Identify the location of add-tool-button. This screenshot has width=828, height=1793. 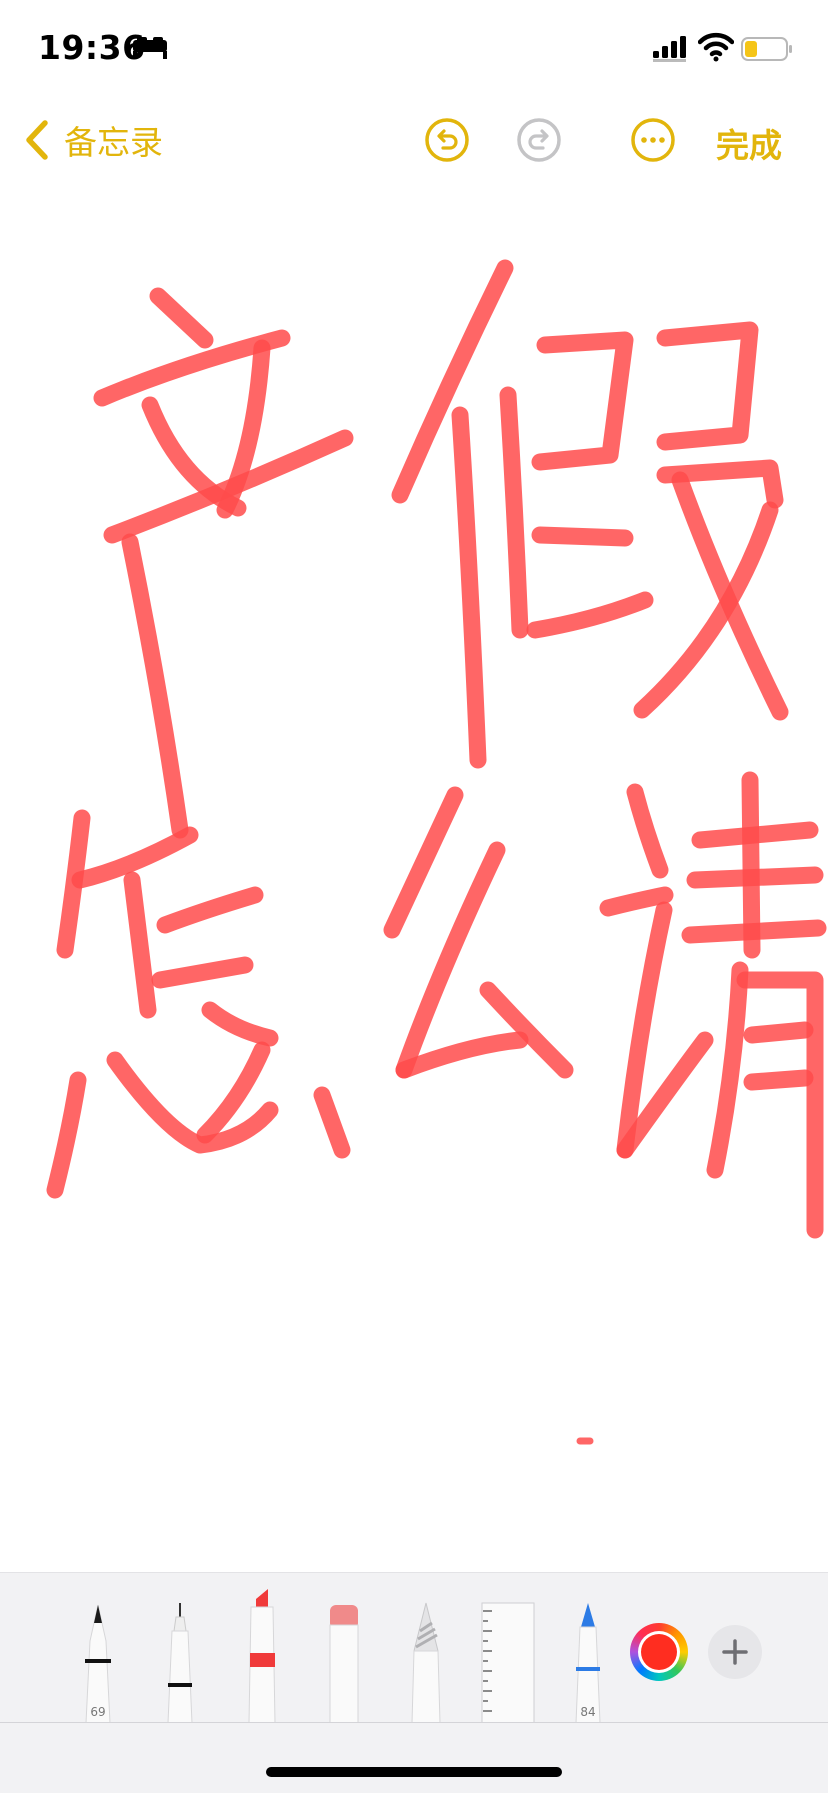
(735, 1652).